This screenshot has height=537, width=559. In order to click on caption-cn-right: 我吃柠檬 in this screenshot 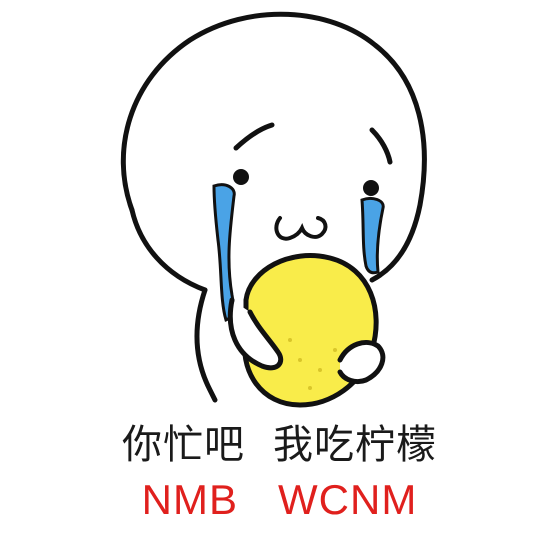, I will do `click(355, 445)`.